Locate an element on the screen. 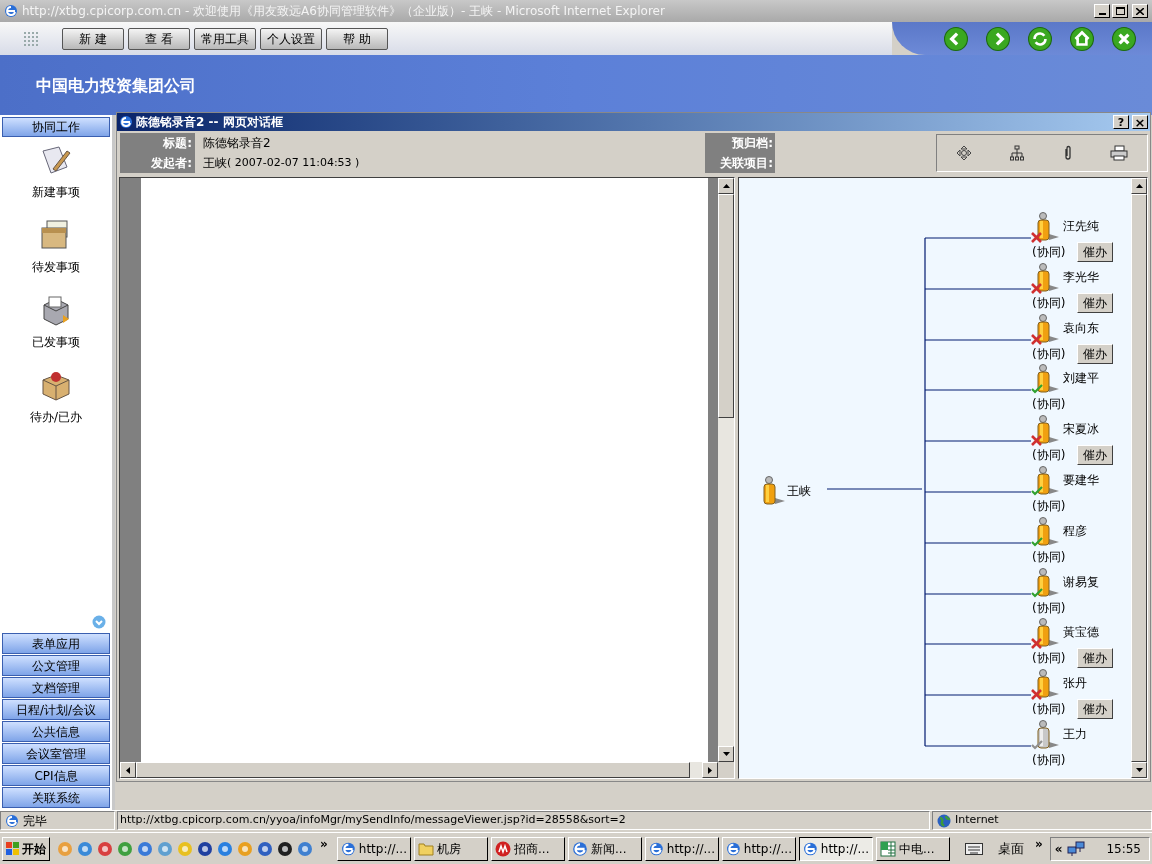 Image resolution: width=1152 pixels, height=864 pixels. sidebar-item: 已发事项 is located at coordinates (56, 342).